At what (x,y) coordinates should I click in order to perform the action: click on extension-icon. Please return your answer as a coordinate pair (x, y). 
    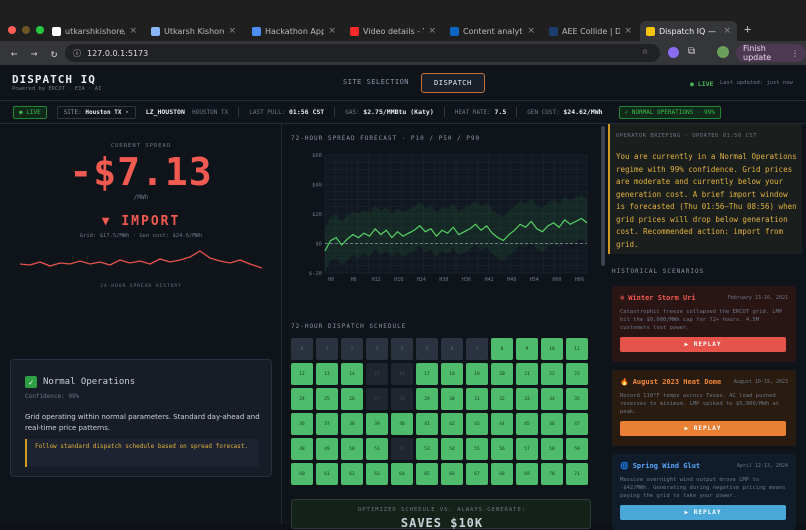
    Looking at the image, I should click on (673, 52).